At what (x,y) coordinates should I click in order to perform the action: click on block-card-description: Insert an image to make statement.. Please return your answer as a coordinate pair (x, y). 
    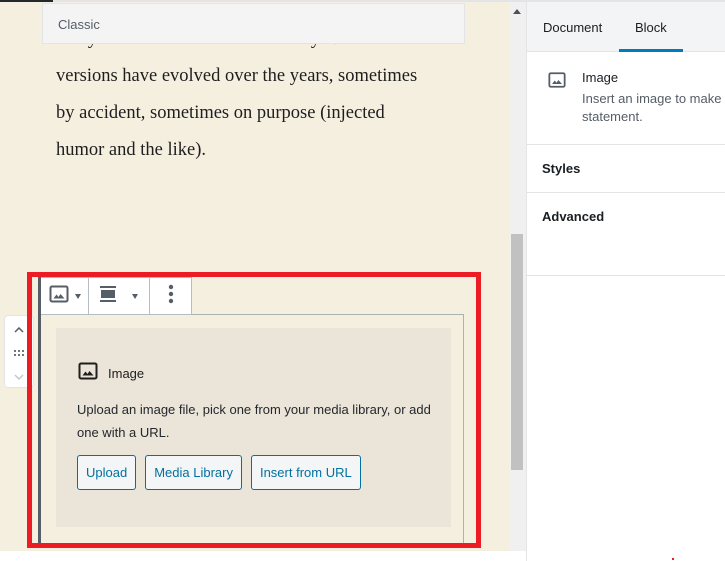
    Looking at the image, I should click on (651, 108).